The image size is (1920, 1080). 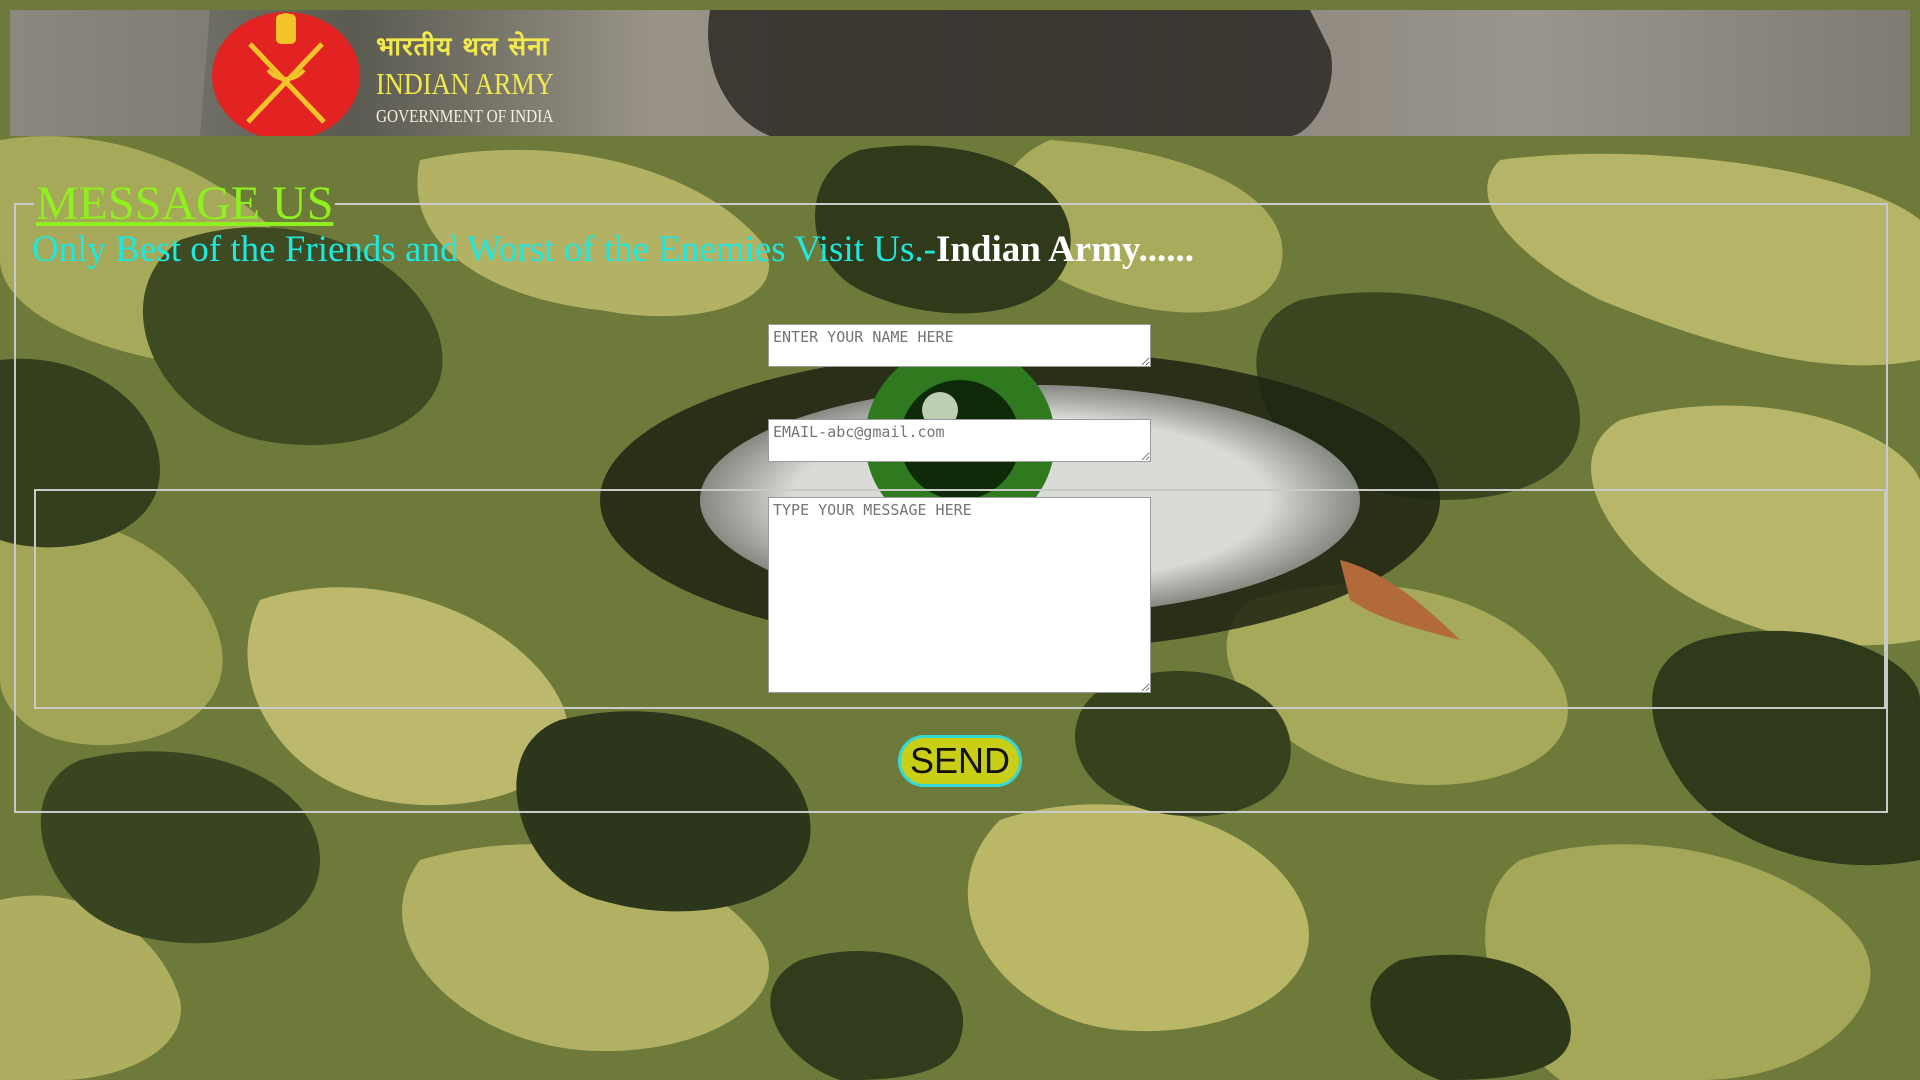 I want to click on brand-title: INDIAN ARMY, so click(x=465, y=83).